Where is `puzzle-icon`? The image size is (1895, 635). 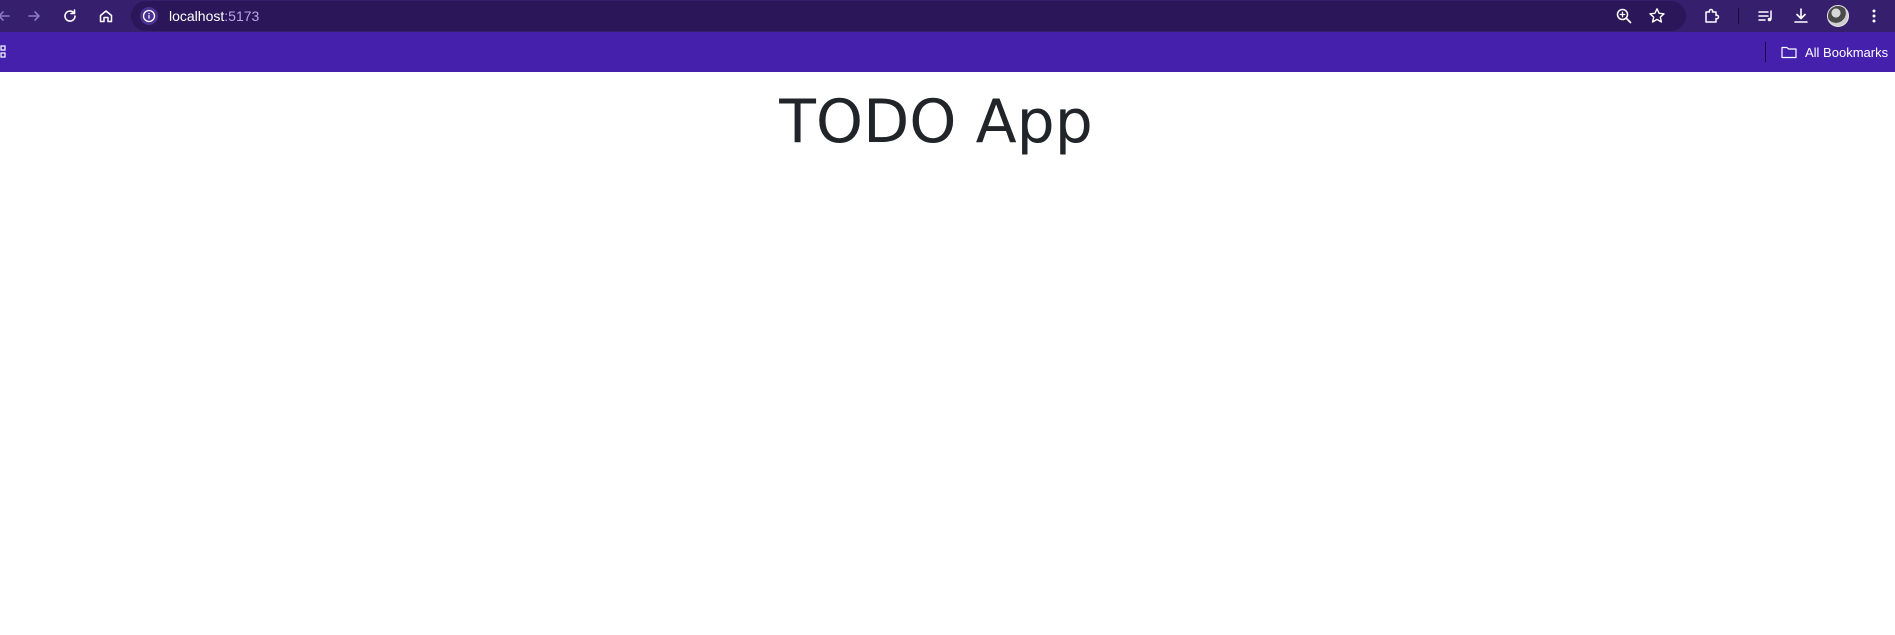 puzzle-icon is located at coordinates (1712, 15).